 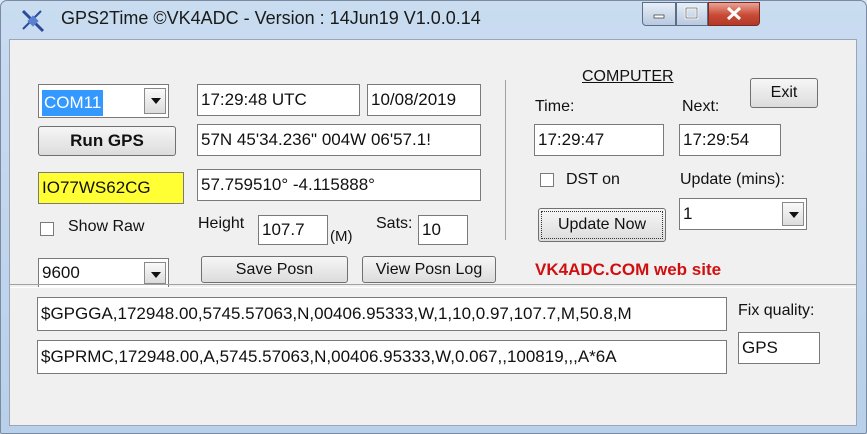 I want to click on fix-quality-label: Fix quality:, so click(x=776, y=310).